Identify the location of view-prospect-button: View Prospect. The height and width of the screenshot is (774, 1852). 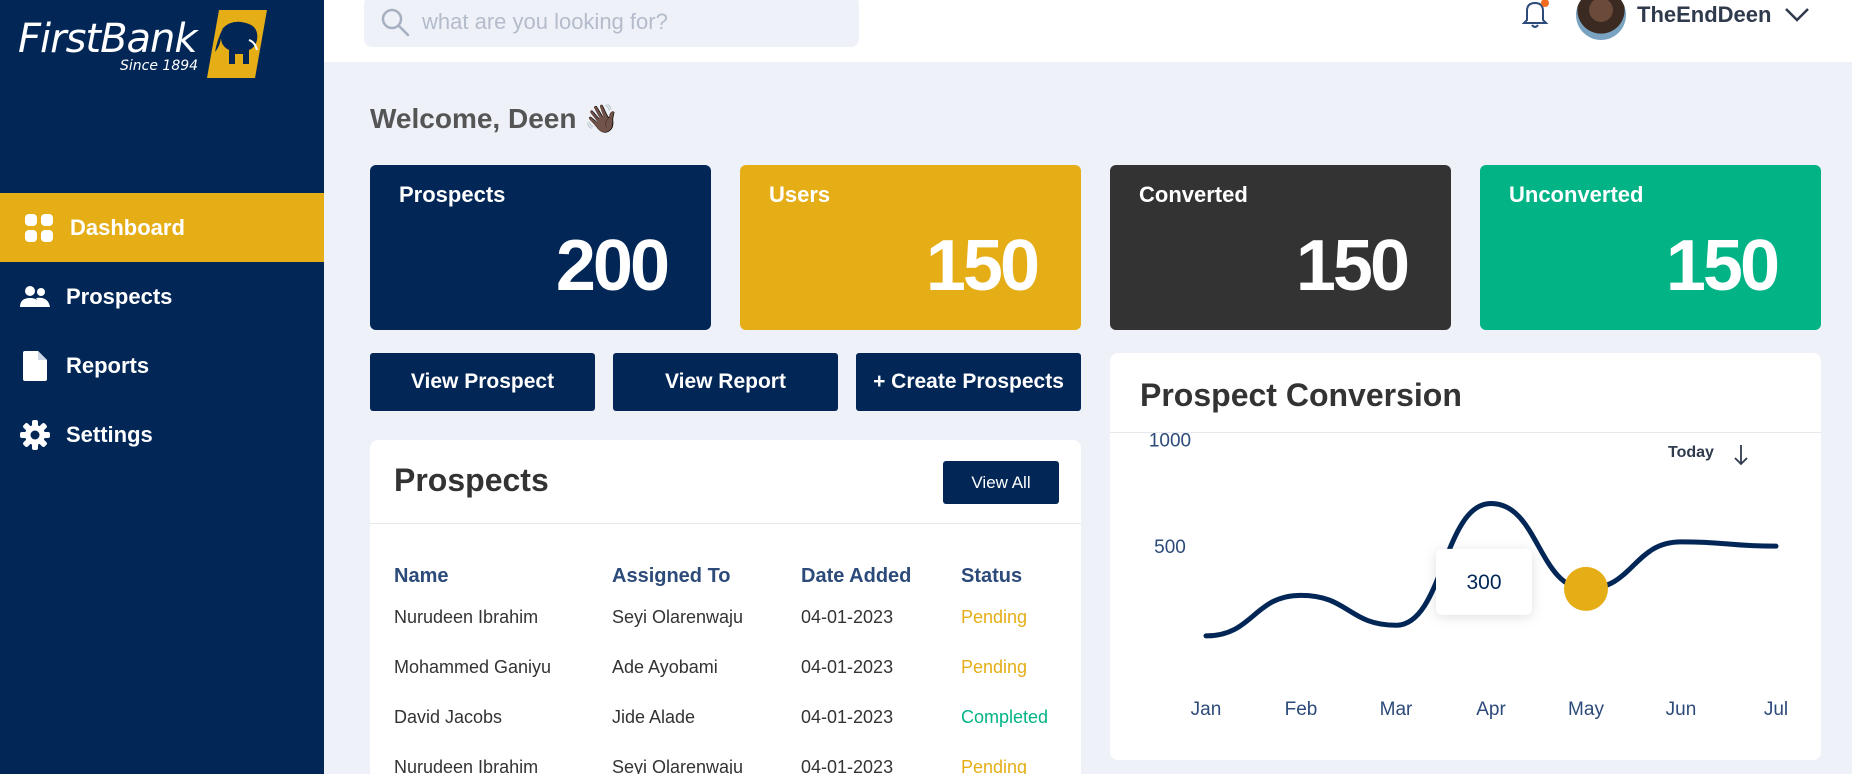
(482, 382).